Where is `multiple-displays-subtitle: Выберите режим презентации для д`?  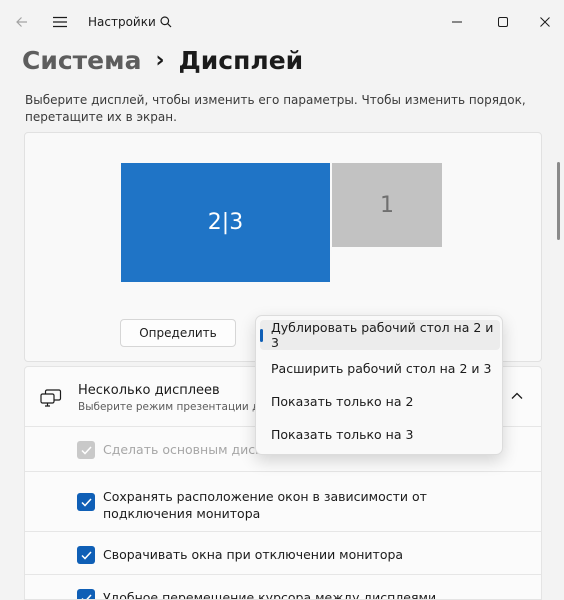
multiple-displays-subtitle: Выберите режим презентации для д is located at coordinates (180, 407).